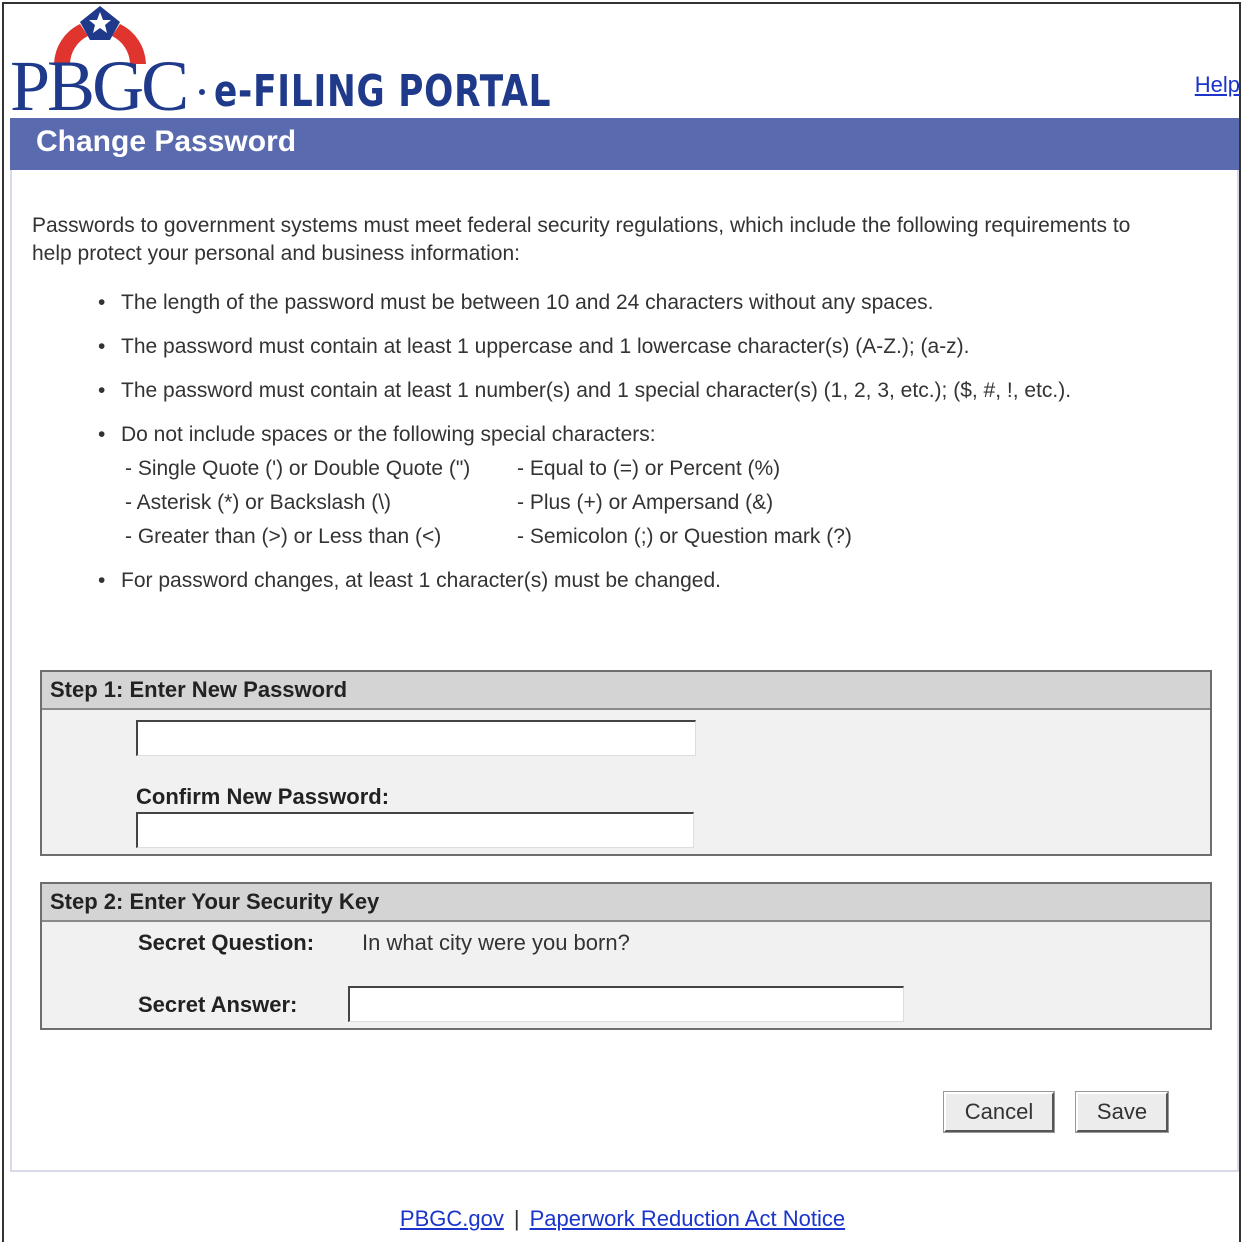 The height and width of the screenshot is (1242, 1245). I want to click on confirm-password-field, so click(415, 830).